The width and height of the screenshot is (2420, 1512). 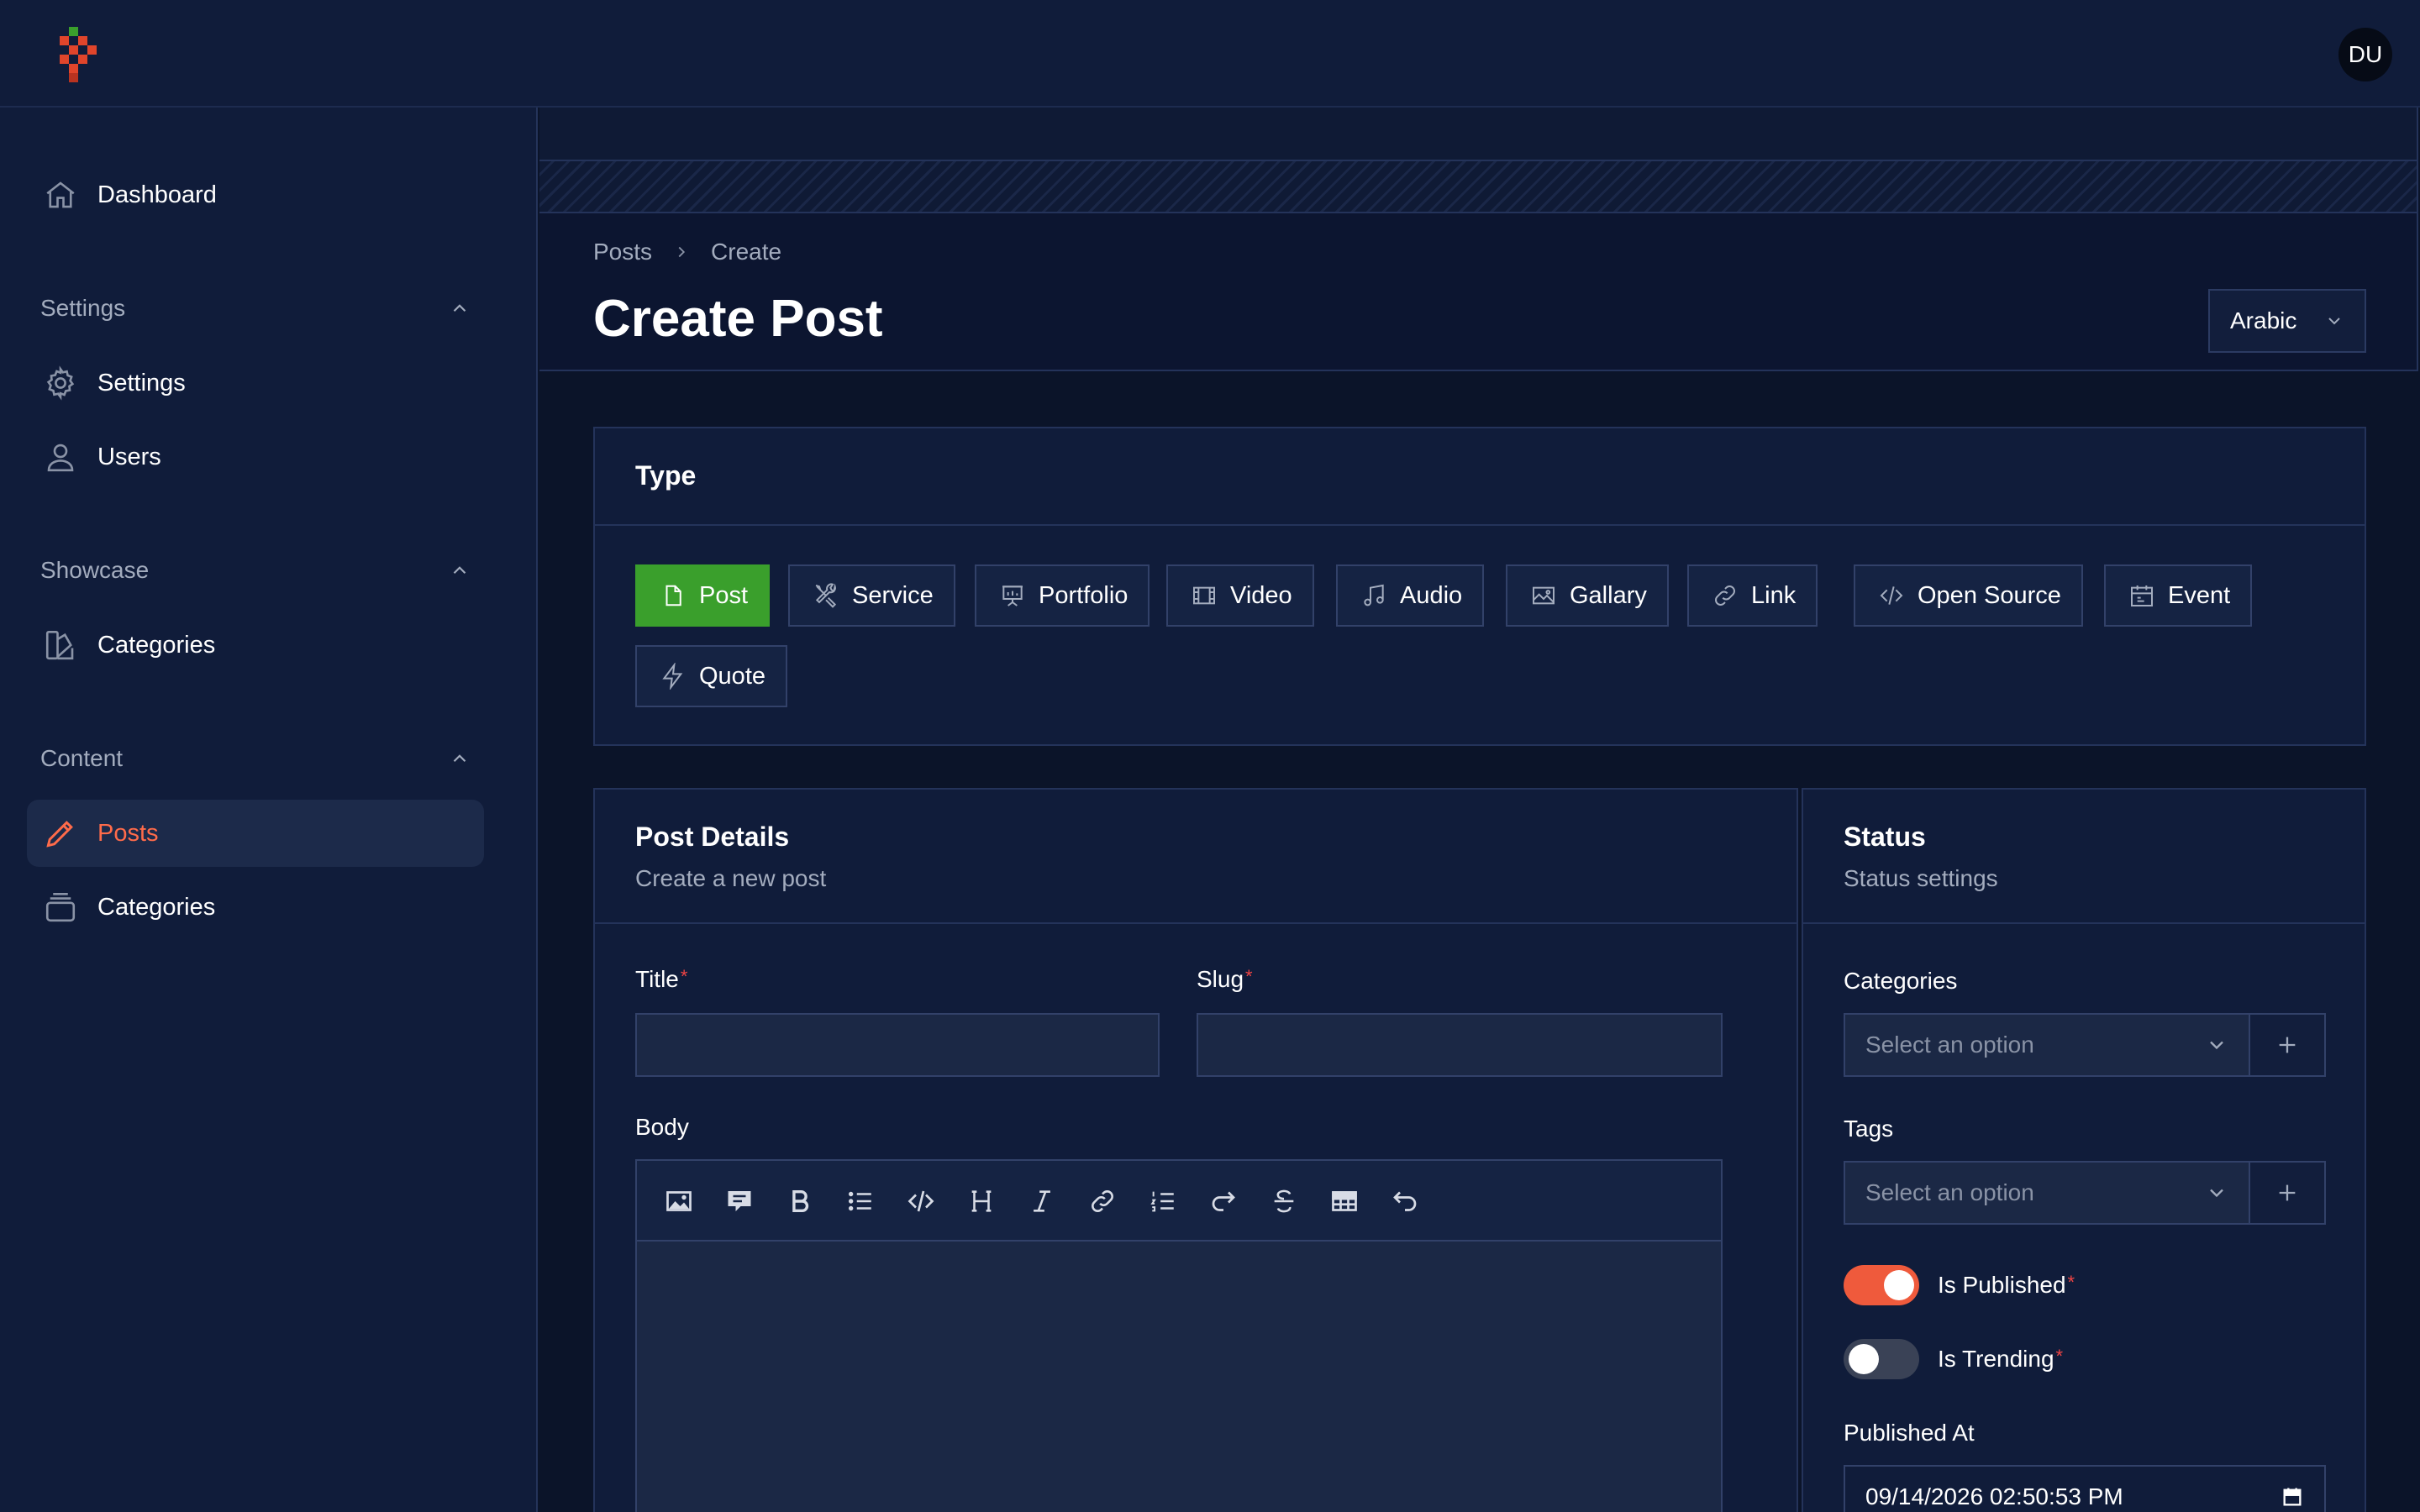 I want to click on italic-icon, so click(x=1042, y=1201).